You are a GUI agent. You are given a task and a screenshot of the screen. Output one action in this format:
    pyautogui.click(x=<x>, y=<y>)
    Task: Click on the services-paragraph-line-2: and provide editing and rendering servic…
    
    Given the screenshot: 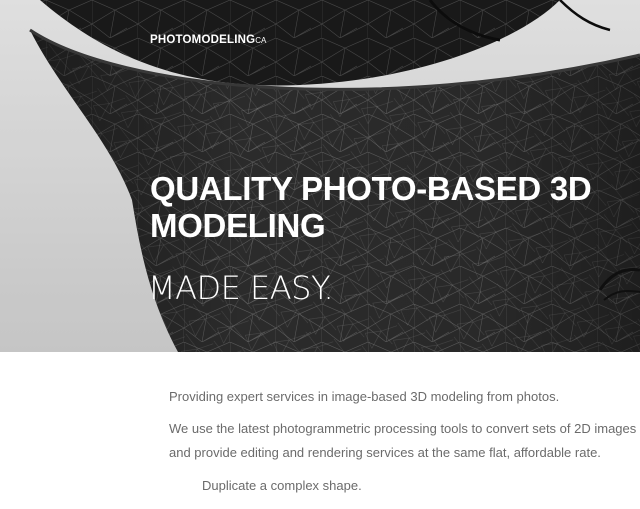 What is the action you would take?
    pyautogui.click(x=385, y=452)
    